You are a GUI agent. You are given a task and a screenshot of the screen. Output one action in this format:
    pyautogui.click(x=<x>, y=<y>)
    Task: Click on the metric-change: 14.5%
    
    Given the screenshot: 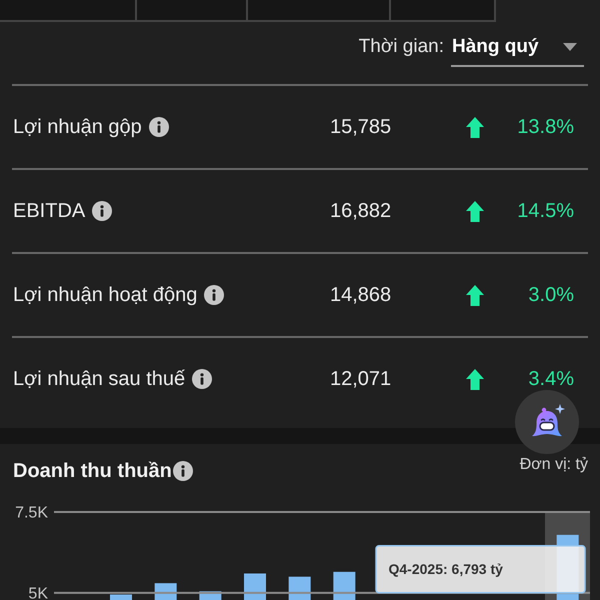 What is the action you would take?
    pyautogui.click(x=545, y=211)
    